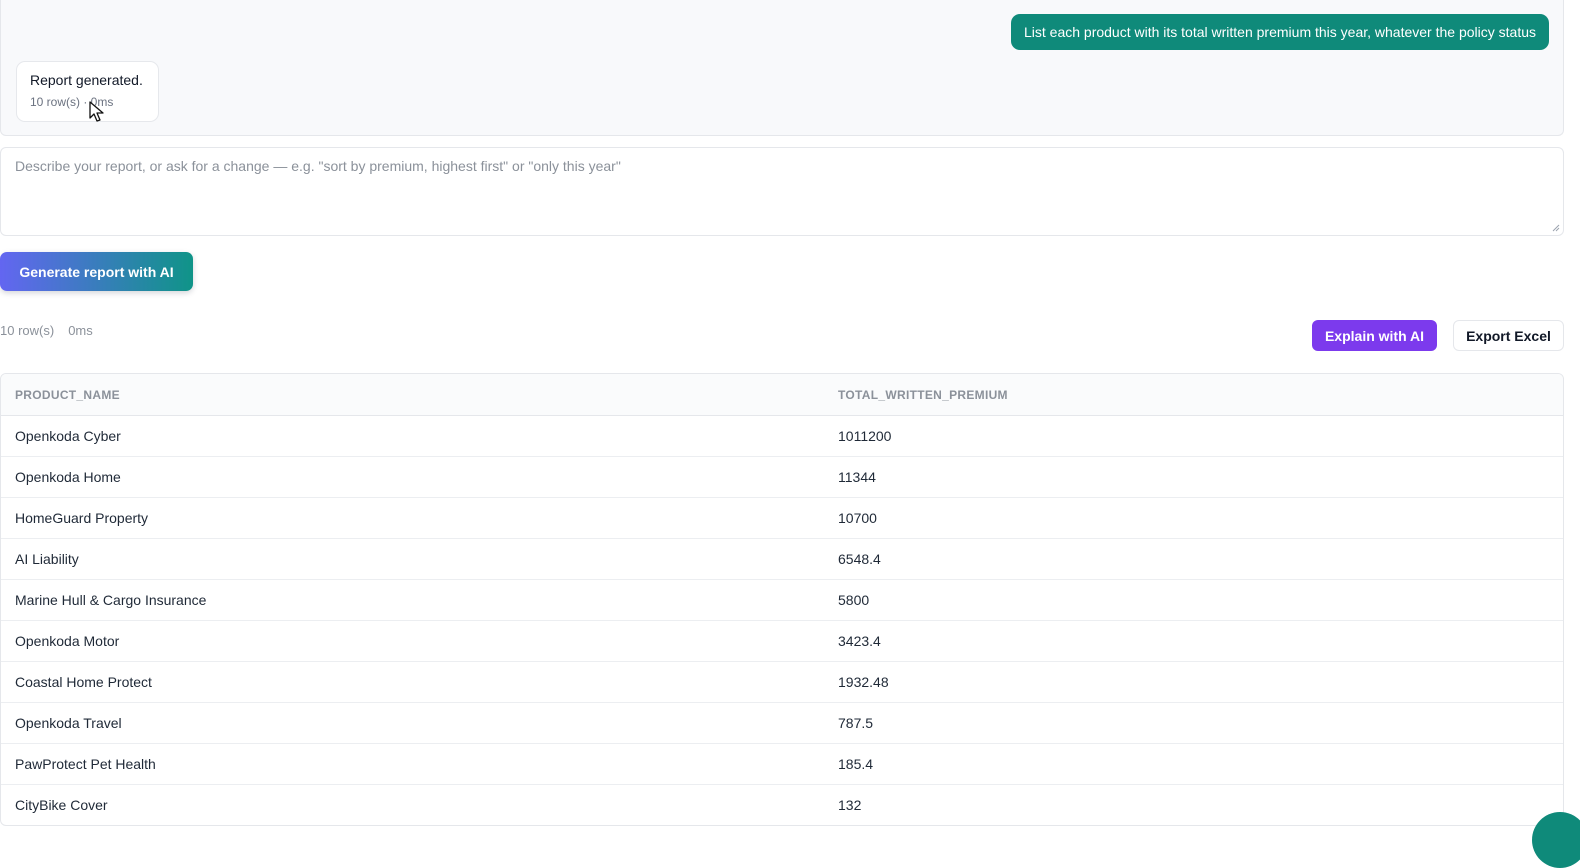 This screenshot has height=868, width=1580. What do you see at coordinates (1193, 682) in the screenshot?
I see `premium-cell: 1932.48` at bounding box center [1193, 682].